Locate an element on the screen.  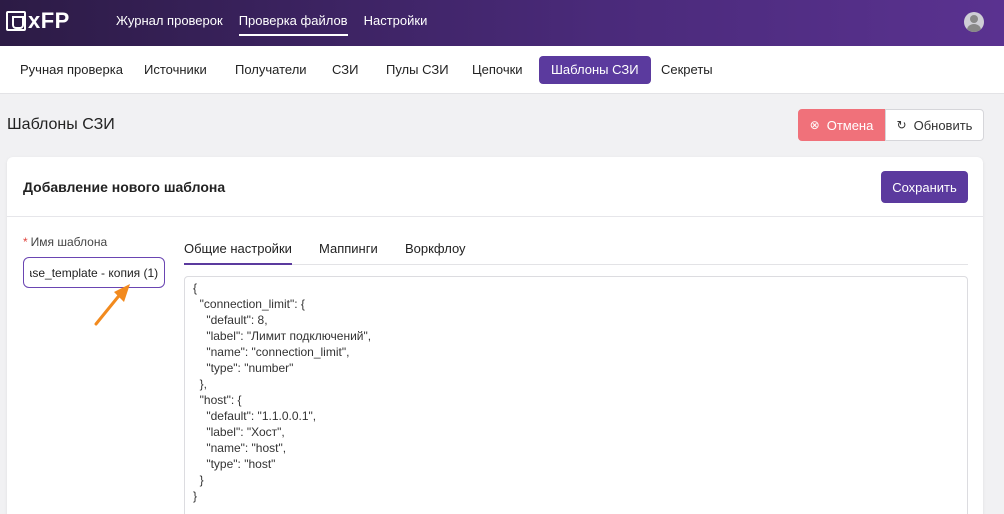
required-asterisk: * is located at coordinates (25, 242).